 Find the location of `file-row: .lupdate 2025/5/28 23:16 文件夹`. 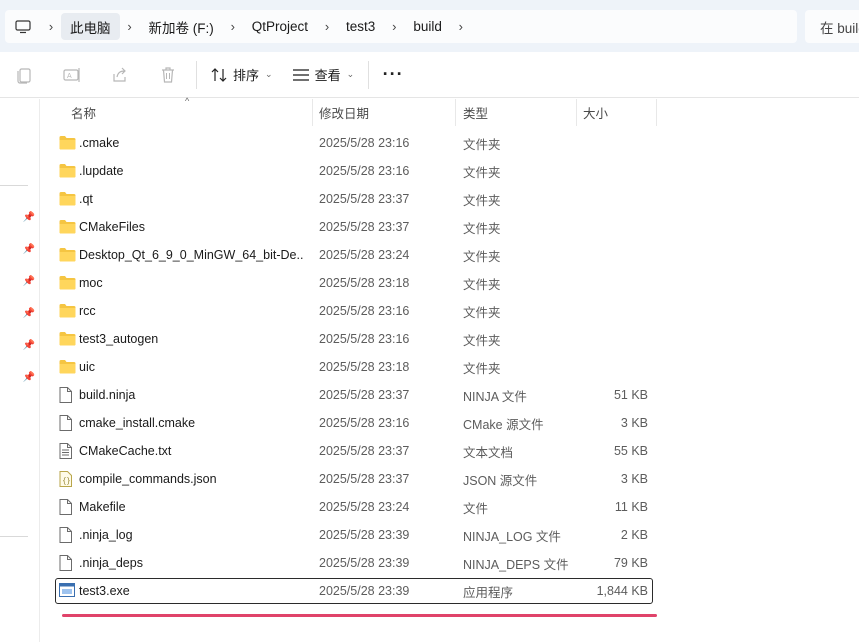

file-row: .lupdate 2025/5/28 23:16 文件夹 is located at coordinates (354, 171).